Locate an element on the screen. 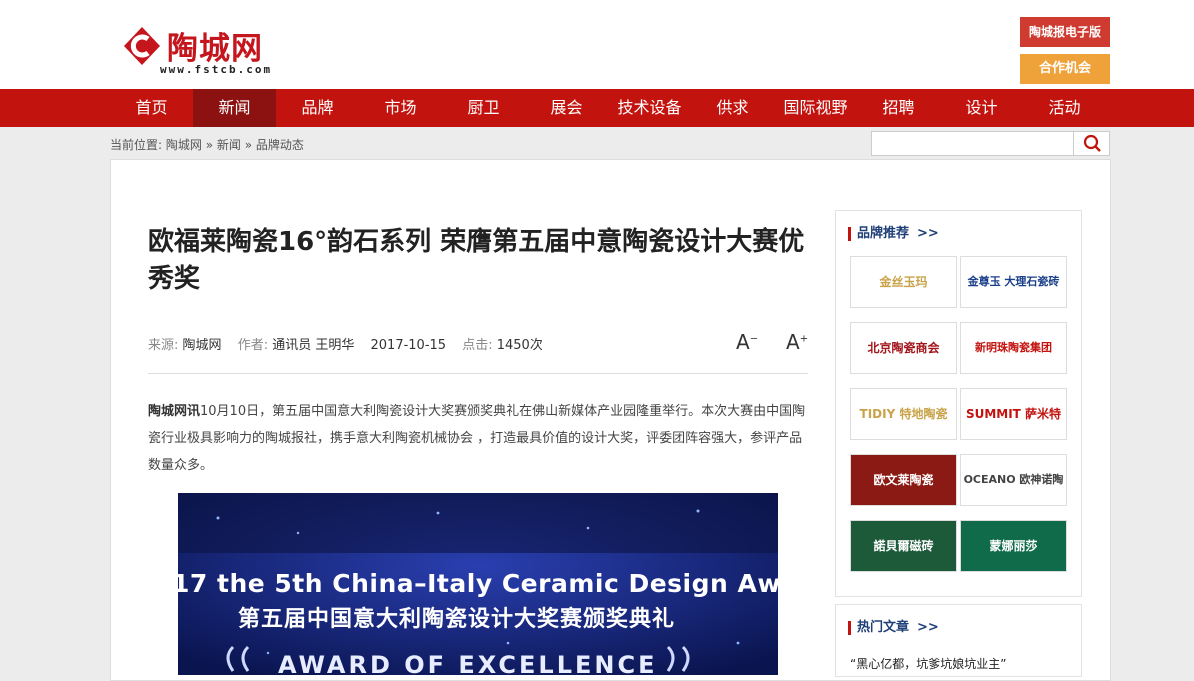 The image size is (1194, 681). brand-logo-nobel: 諾貝爾磁砖 is located at coordinates (903, 546).